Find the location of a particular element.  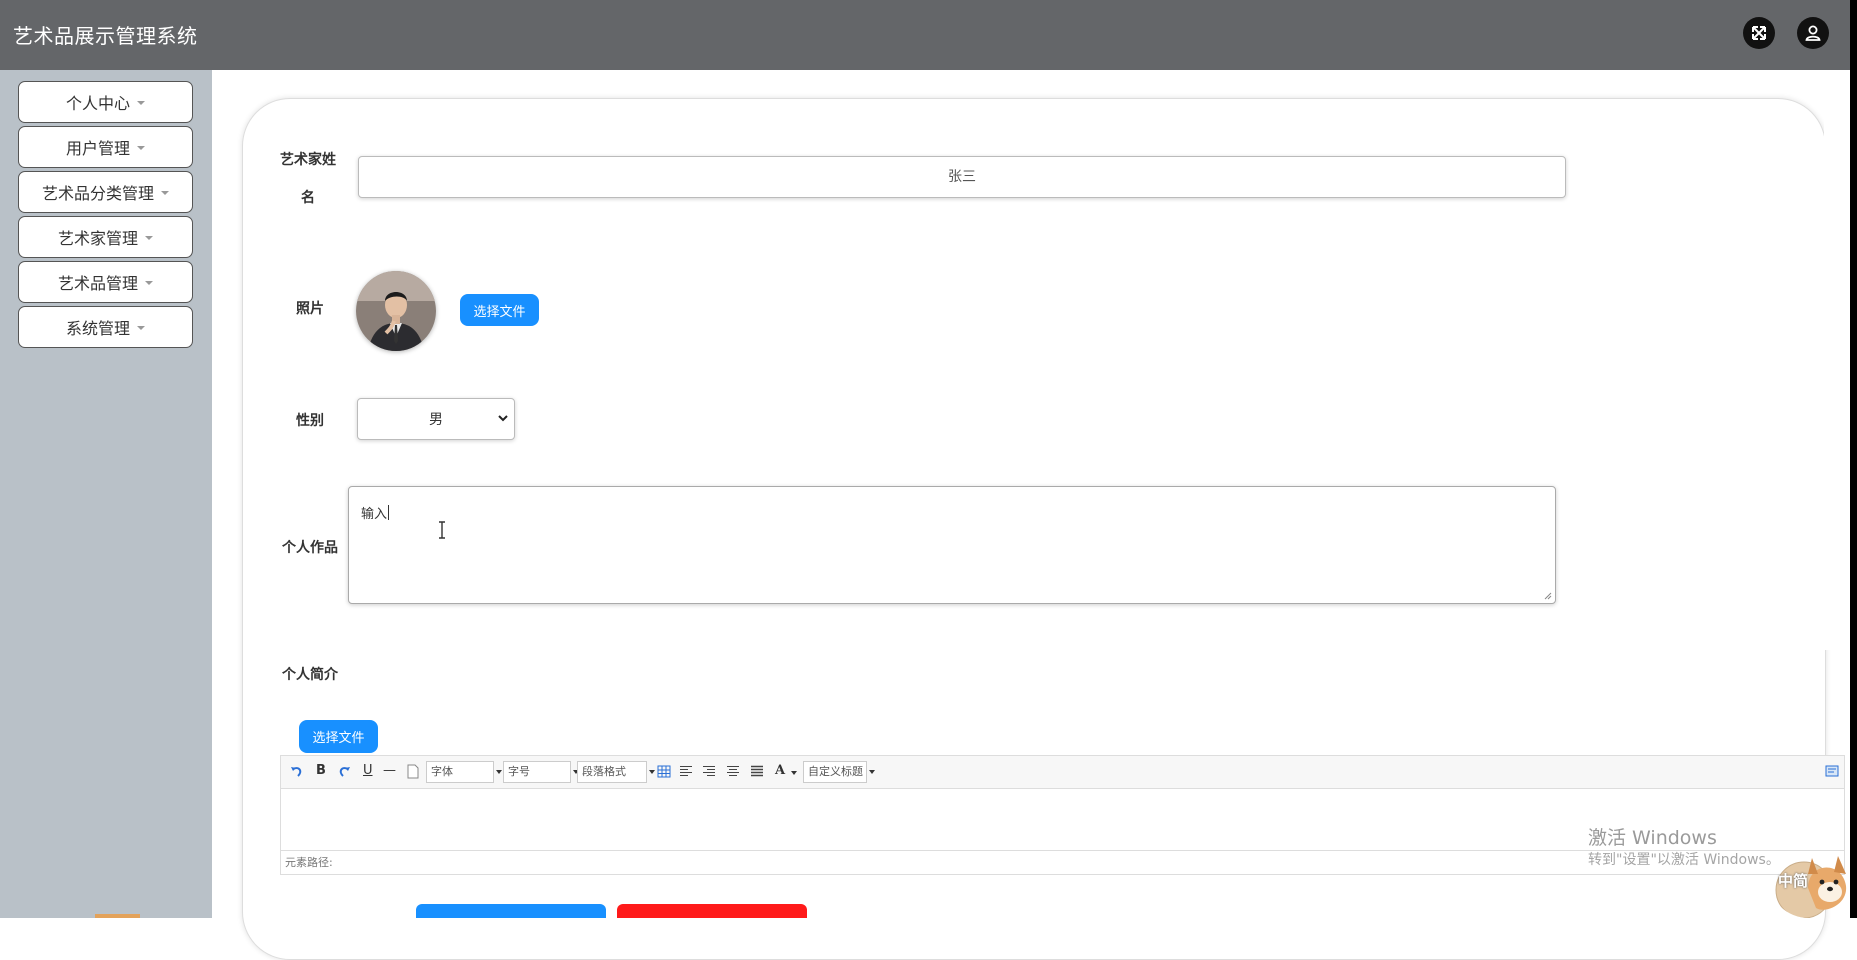

scrollbar is located at coordinates (1833, 360).